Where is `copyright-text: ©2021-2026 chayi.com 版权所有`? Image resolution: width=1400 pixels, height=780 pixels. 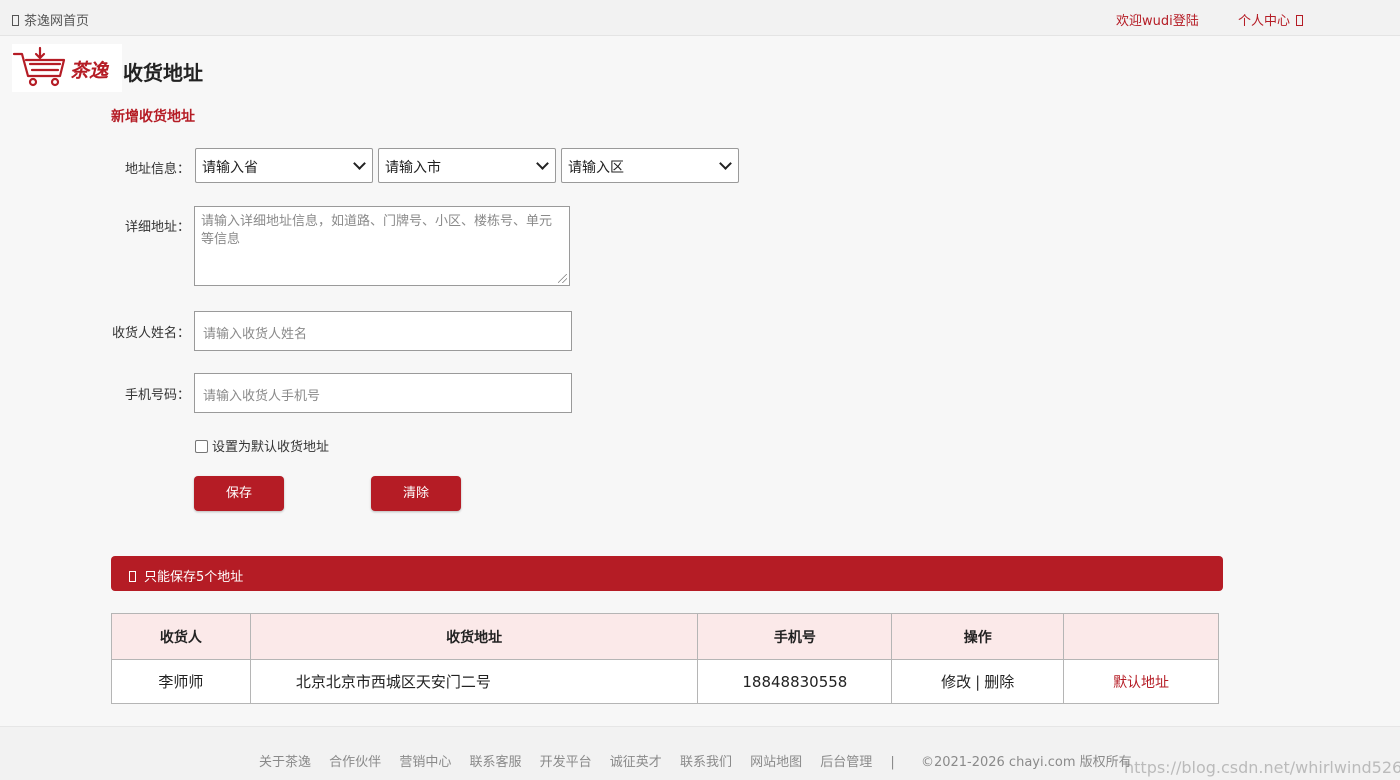 copyright-text: ©2021-2026 chayi.com 版权所有 is located at coordinates (1026, 762).